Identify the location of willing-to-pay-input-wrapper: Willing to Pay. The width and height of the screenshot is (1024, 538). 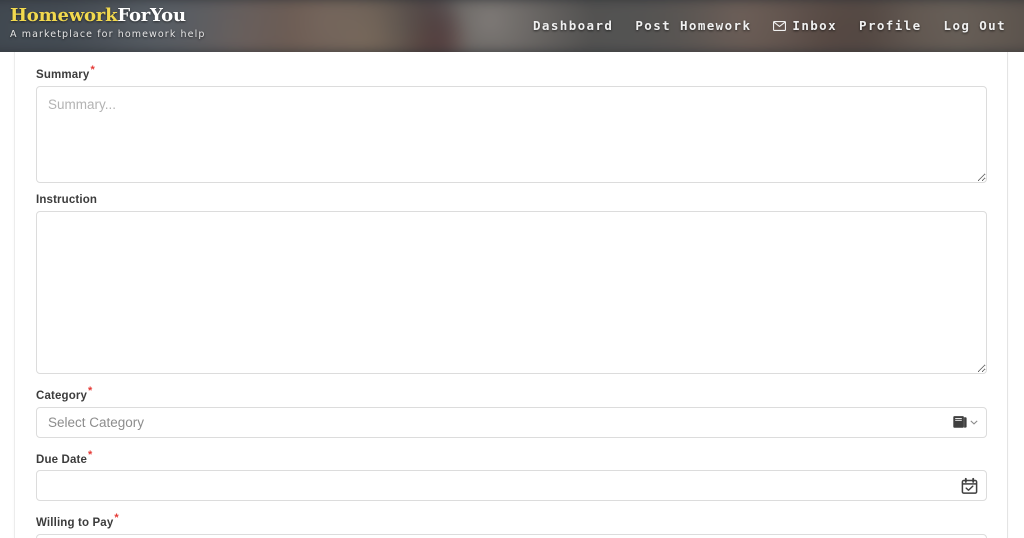
(511, 536).